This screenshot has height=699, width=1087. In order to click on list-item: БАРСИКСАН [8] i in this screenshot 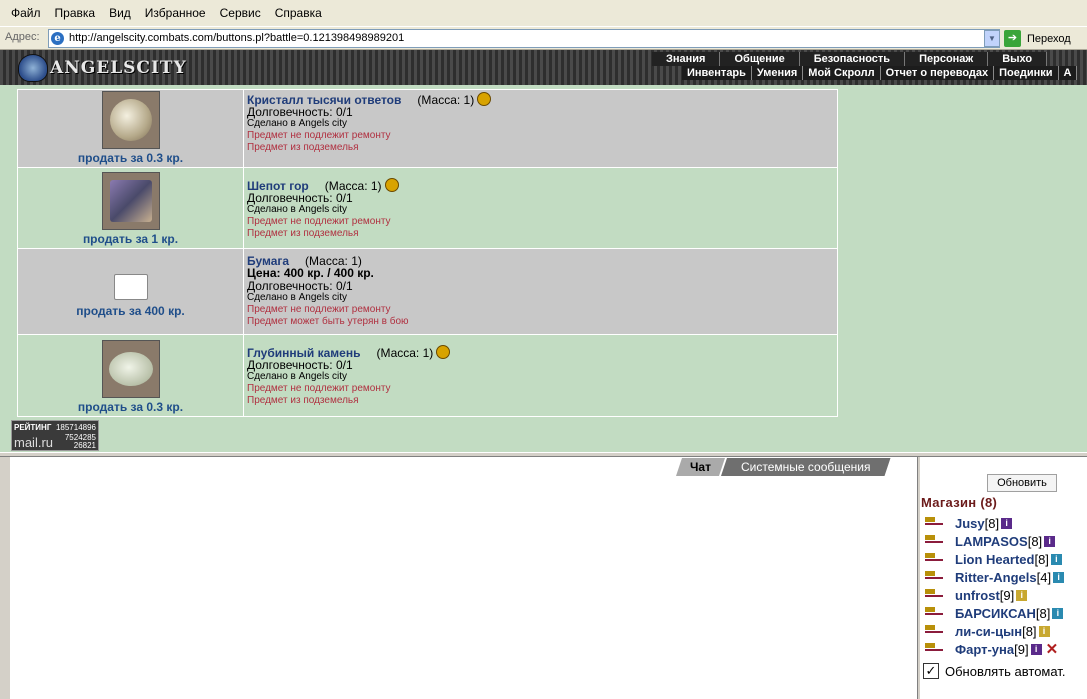, I will do `click(993, 613)`.